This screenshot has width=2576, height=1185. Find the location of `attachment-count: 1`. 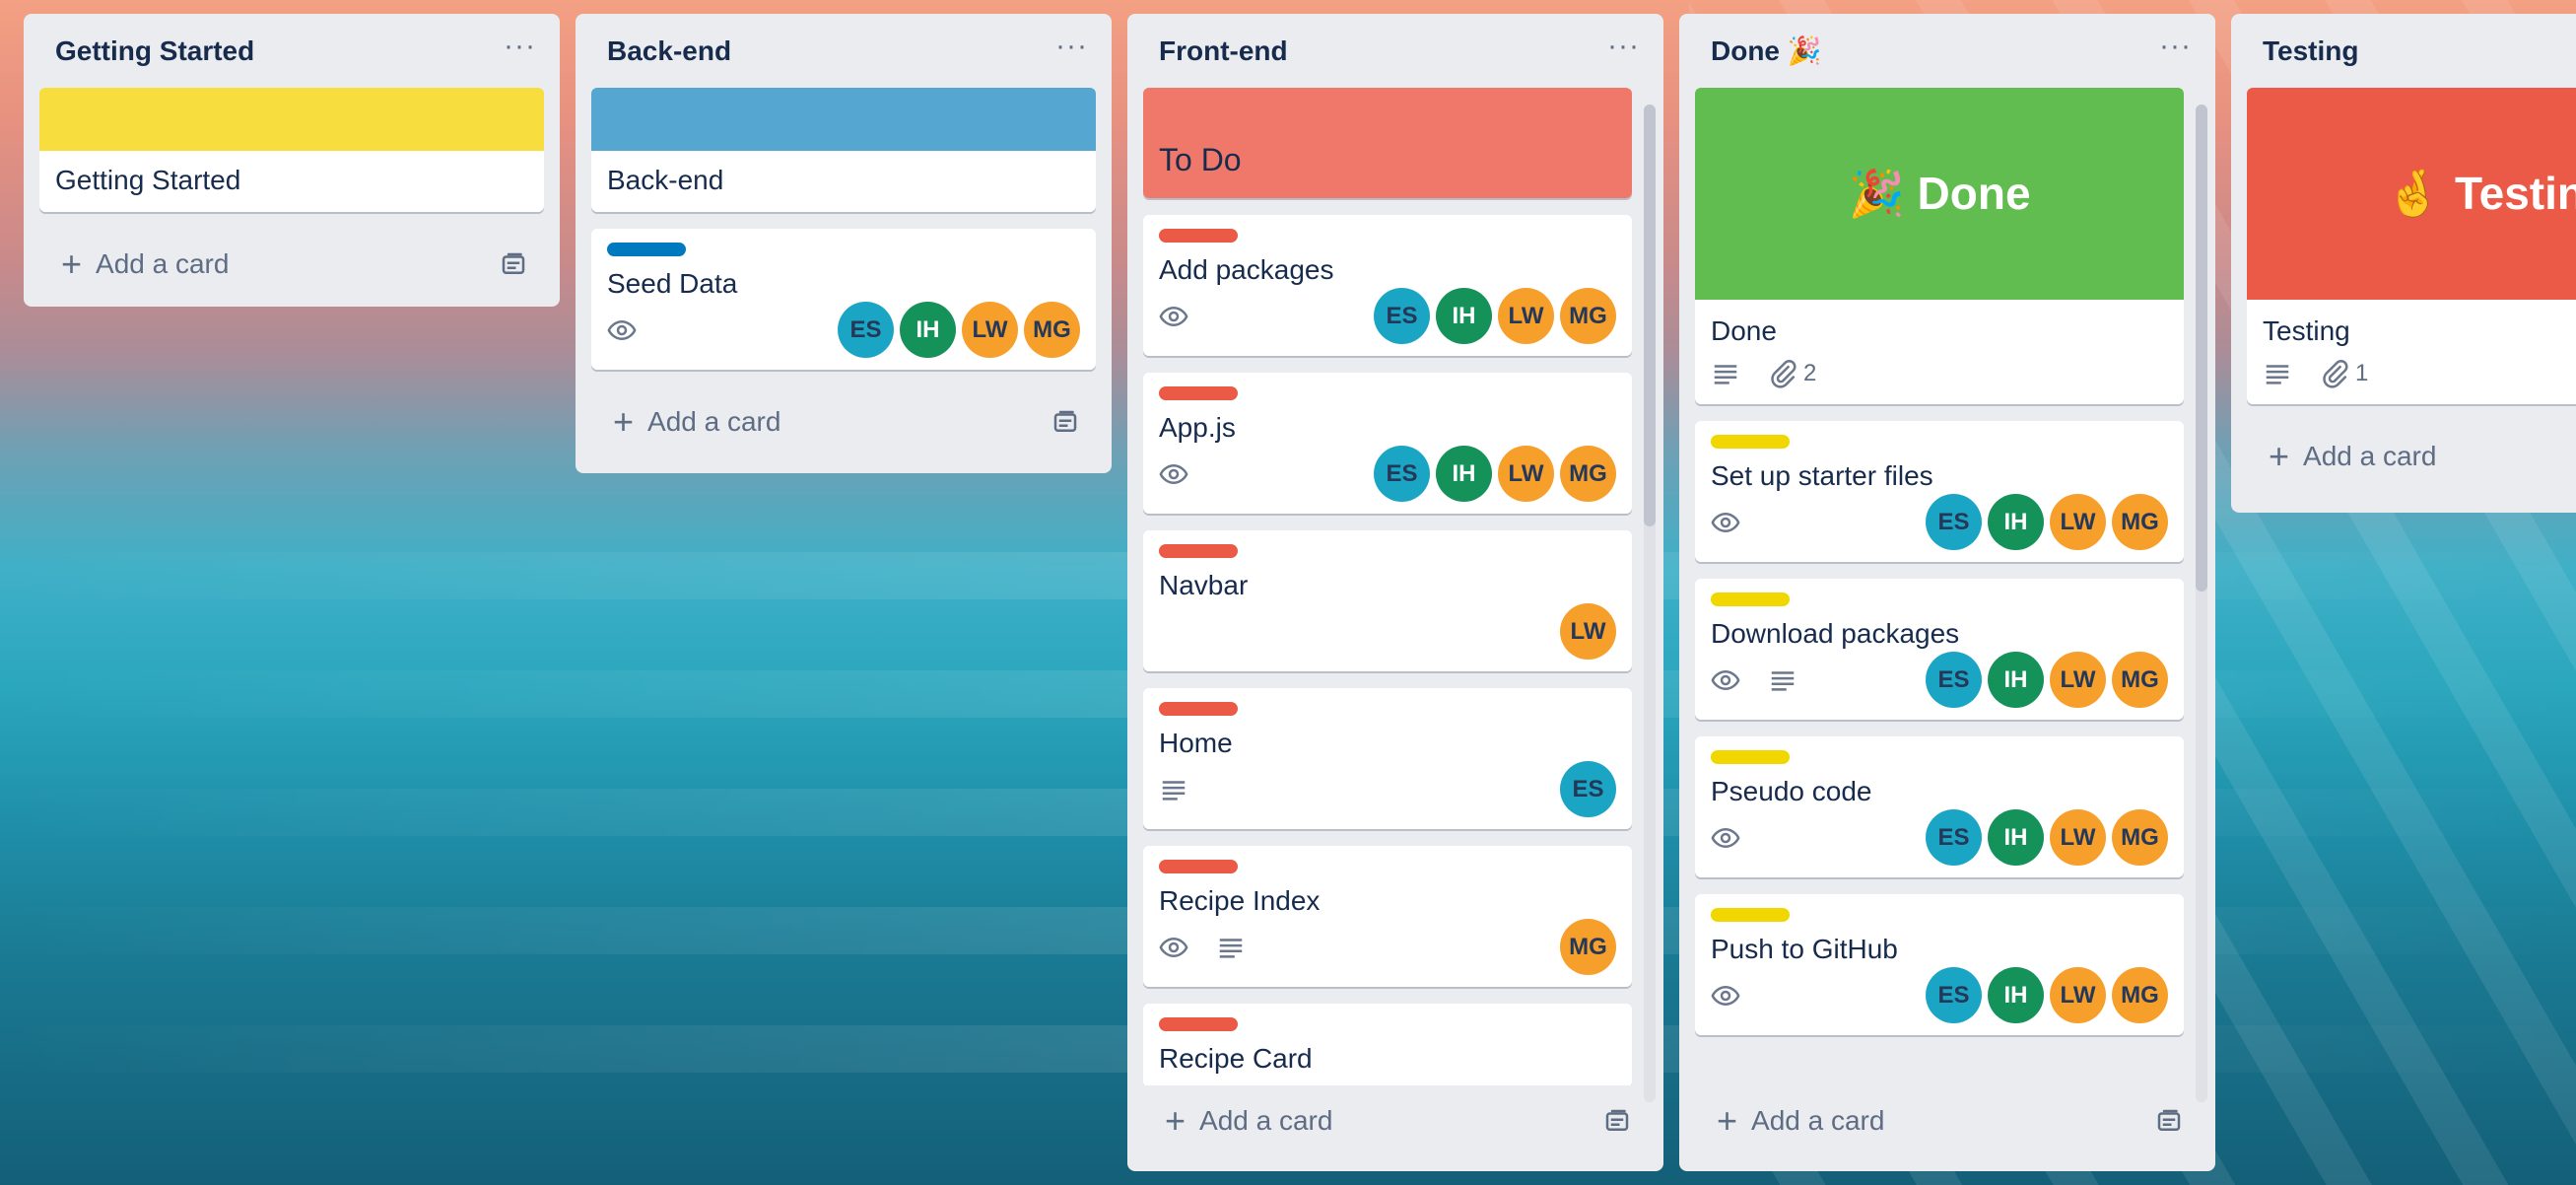

attachment-count: 1 is located at coordinates (2362, 373).